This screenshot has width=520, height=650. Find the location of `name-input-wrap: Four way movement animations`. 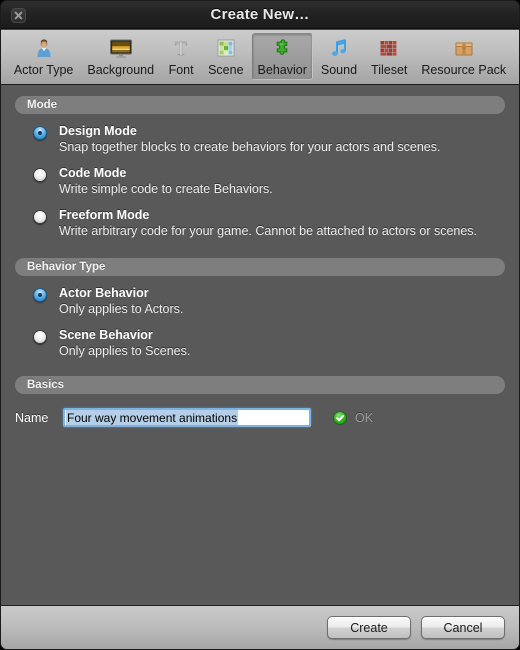

name-input-wrap: Four way movement animations is located at coordinates (187, 417).